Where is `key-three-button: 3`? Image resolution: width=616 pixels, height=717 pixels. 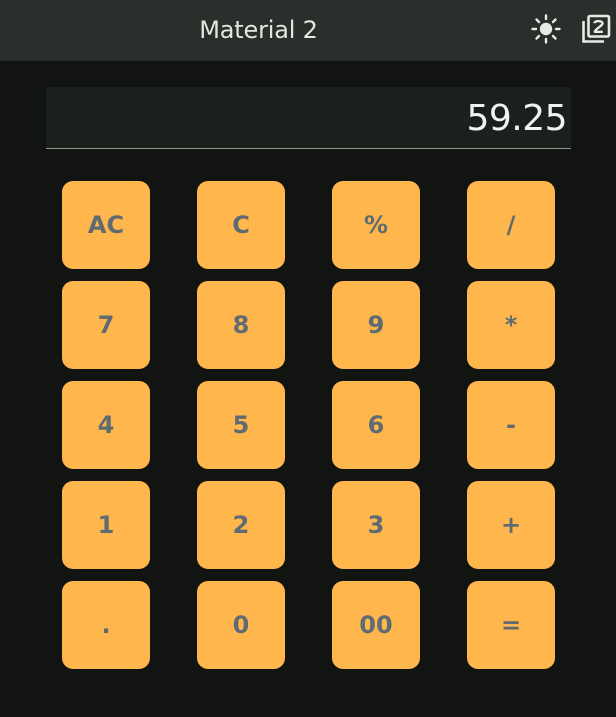
key-three-button: 3 is located at coordinates (376, 525).